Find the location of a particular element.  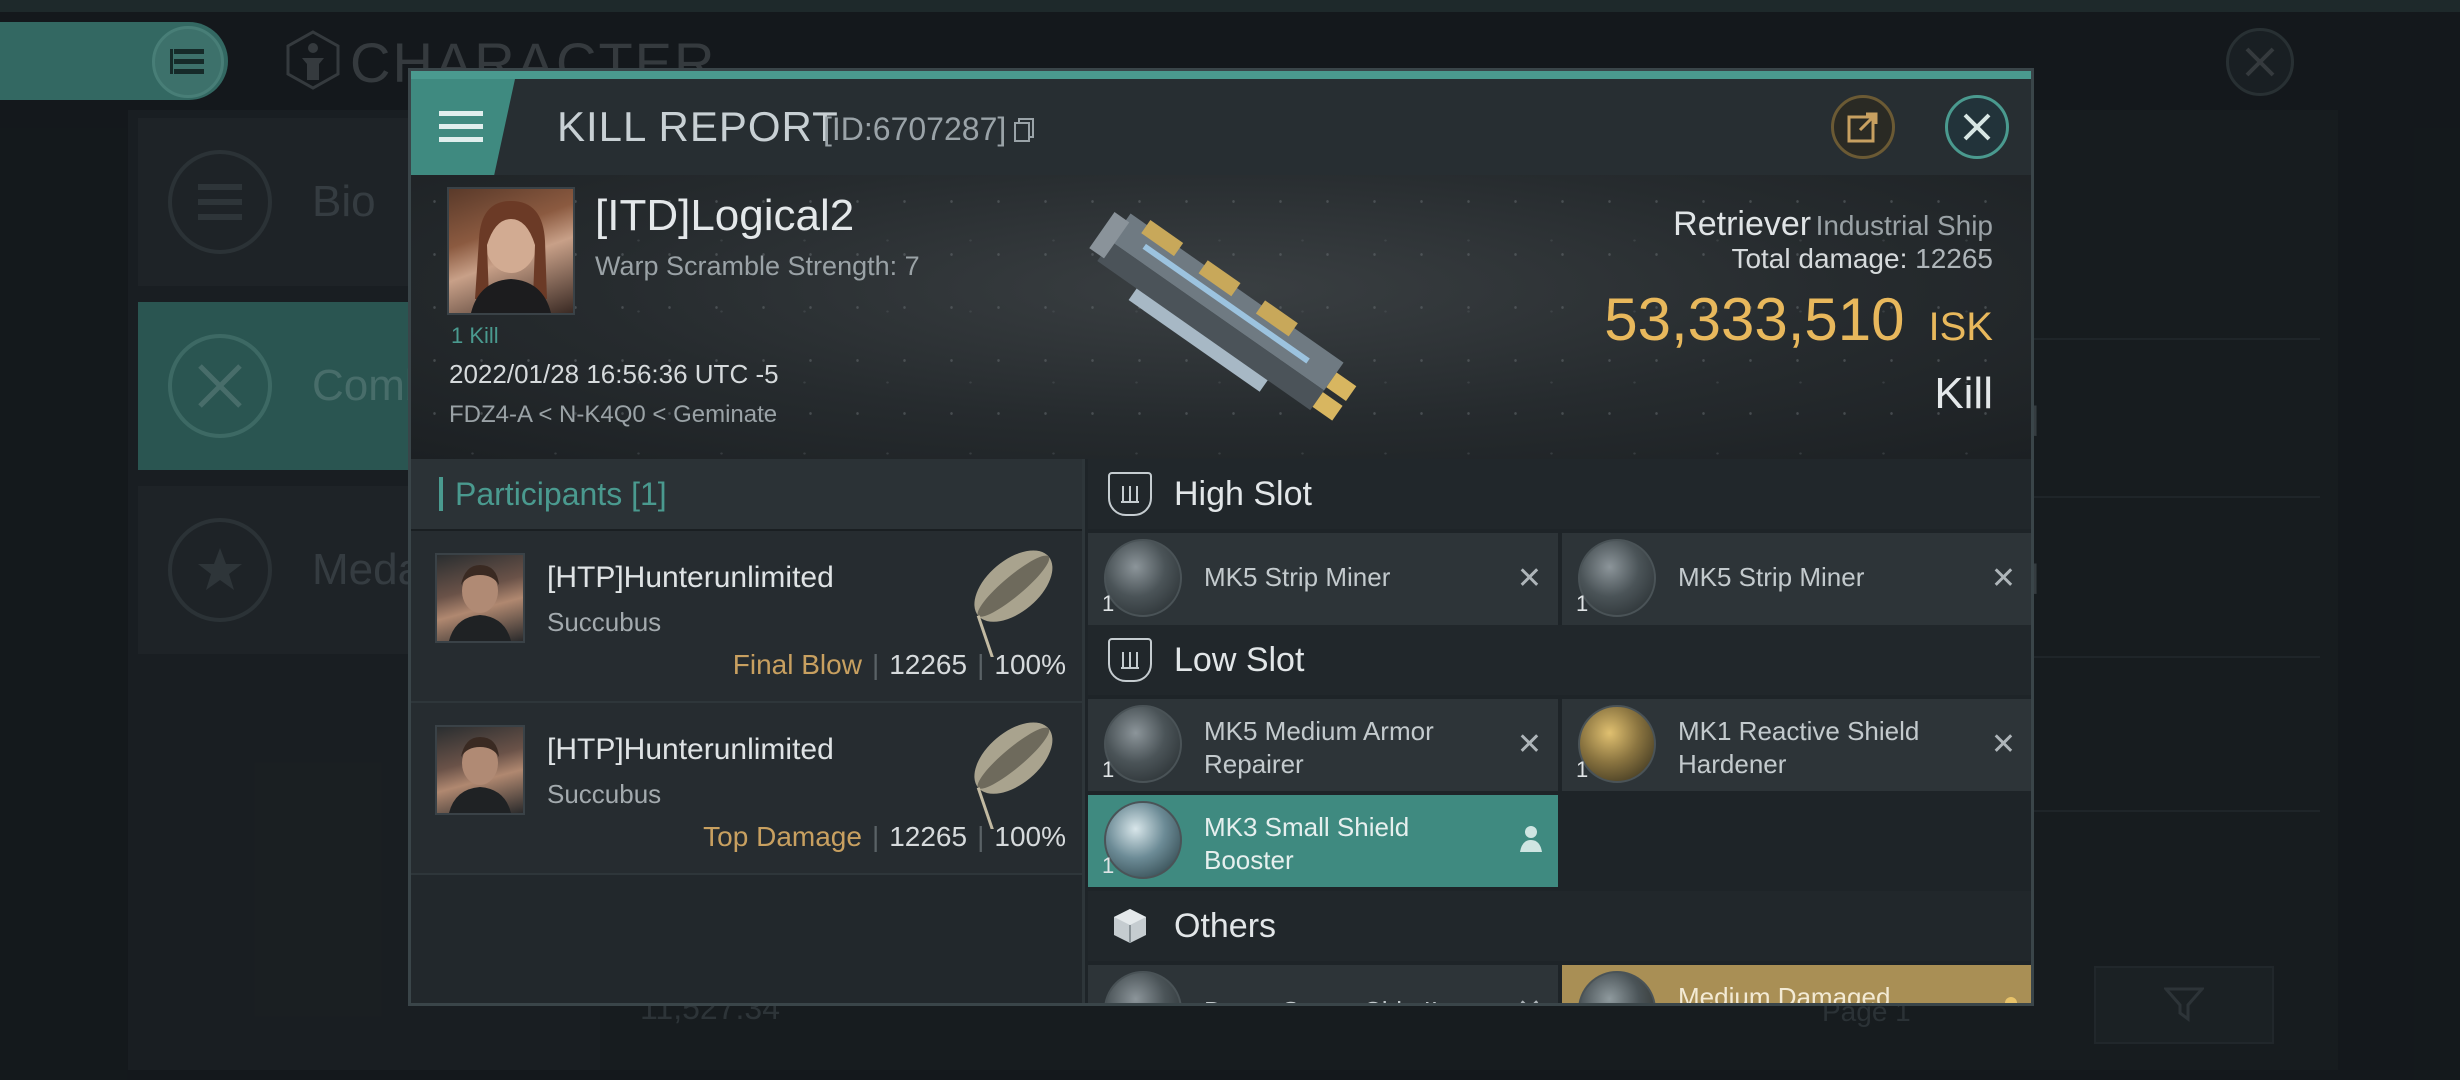

modal-header: KILL REPORT [ID:6707287] is located at coordinates (1221, 127).